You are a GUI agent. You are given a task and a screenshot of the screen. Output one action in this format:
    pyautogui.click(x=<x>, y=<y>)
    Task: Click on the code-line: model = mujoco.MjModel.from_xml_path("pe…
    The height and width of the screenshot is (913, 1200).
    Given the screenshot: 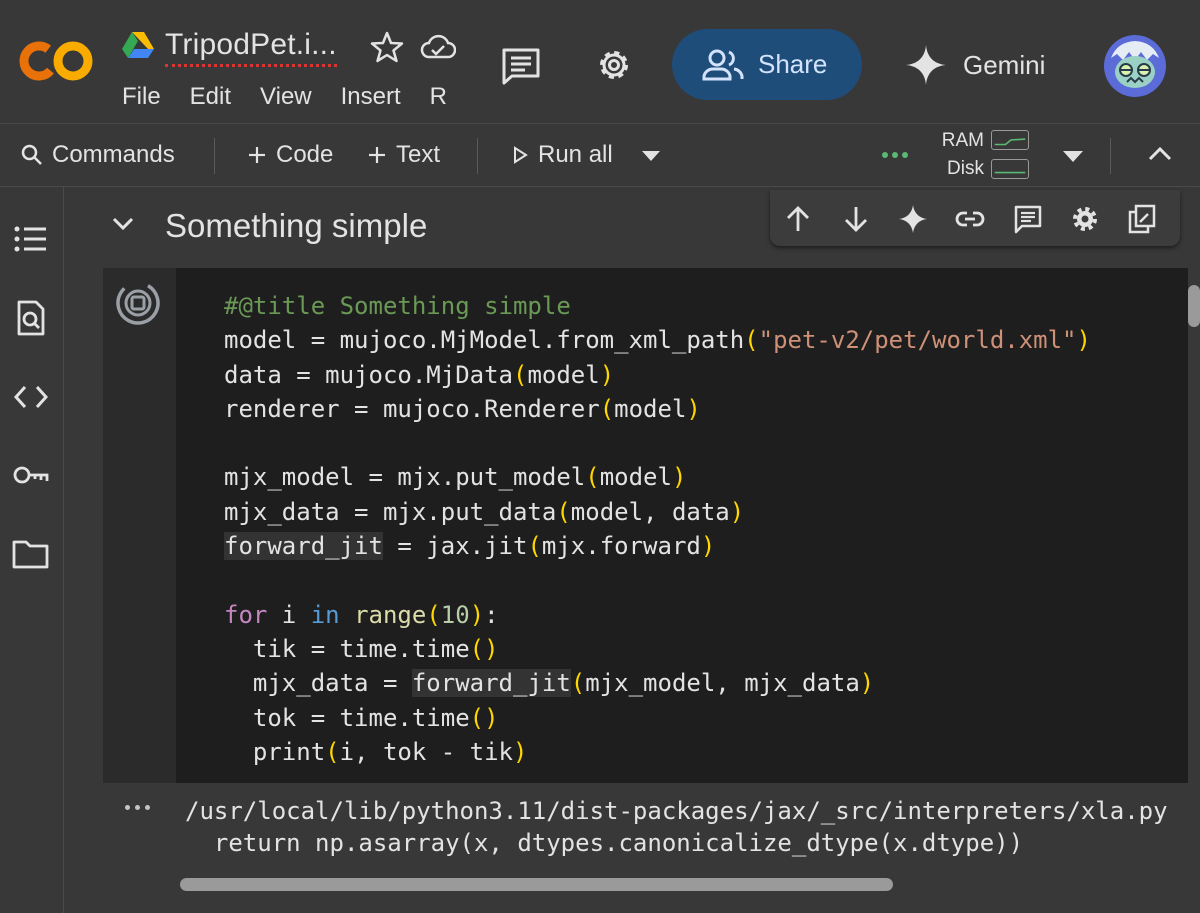 What is the action you would take?
    pyautogui.click(x=706, y=340)
    